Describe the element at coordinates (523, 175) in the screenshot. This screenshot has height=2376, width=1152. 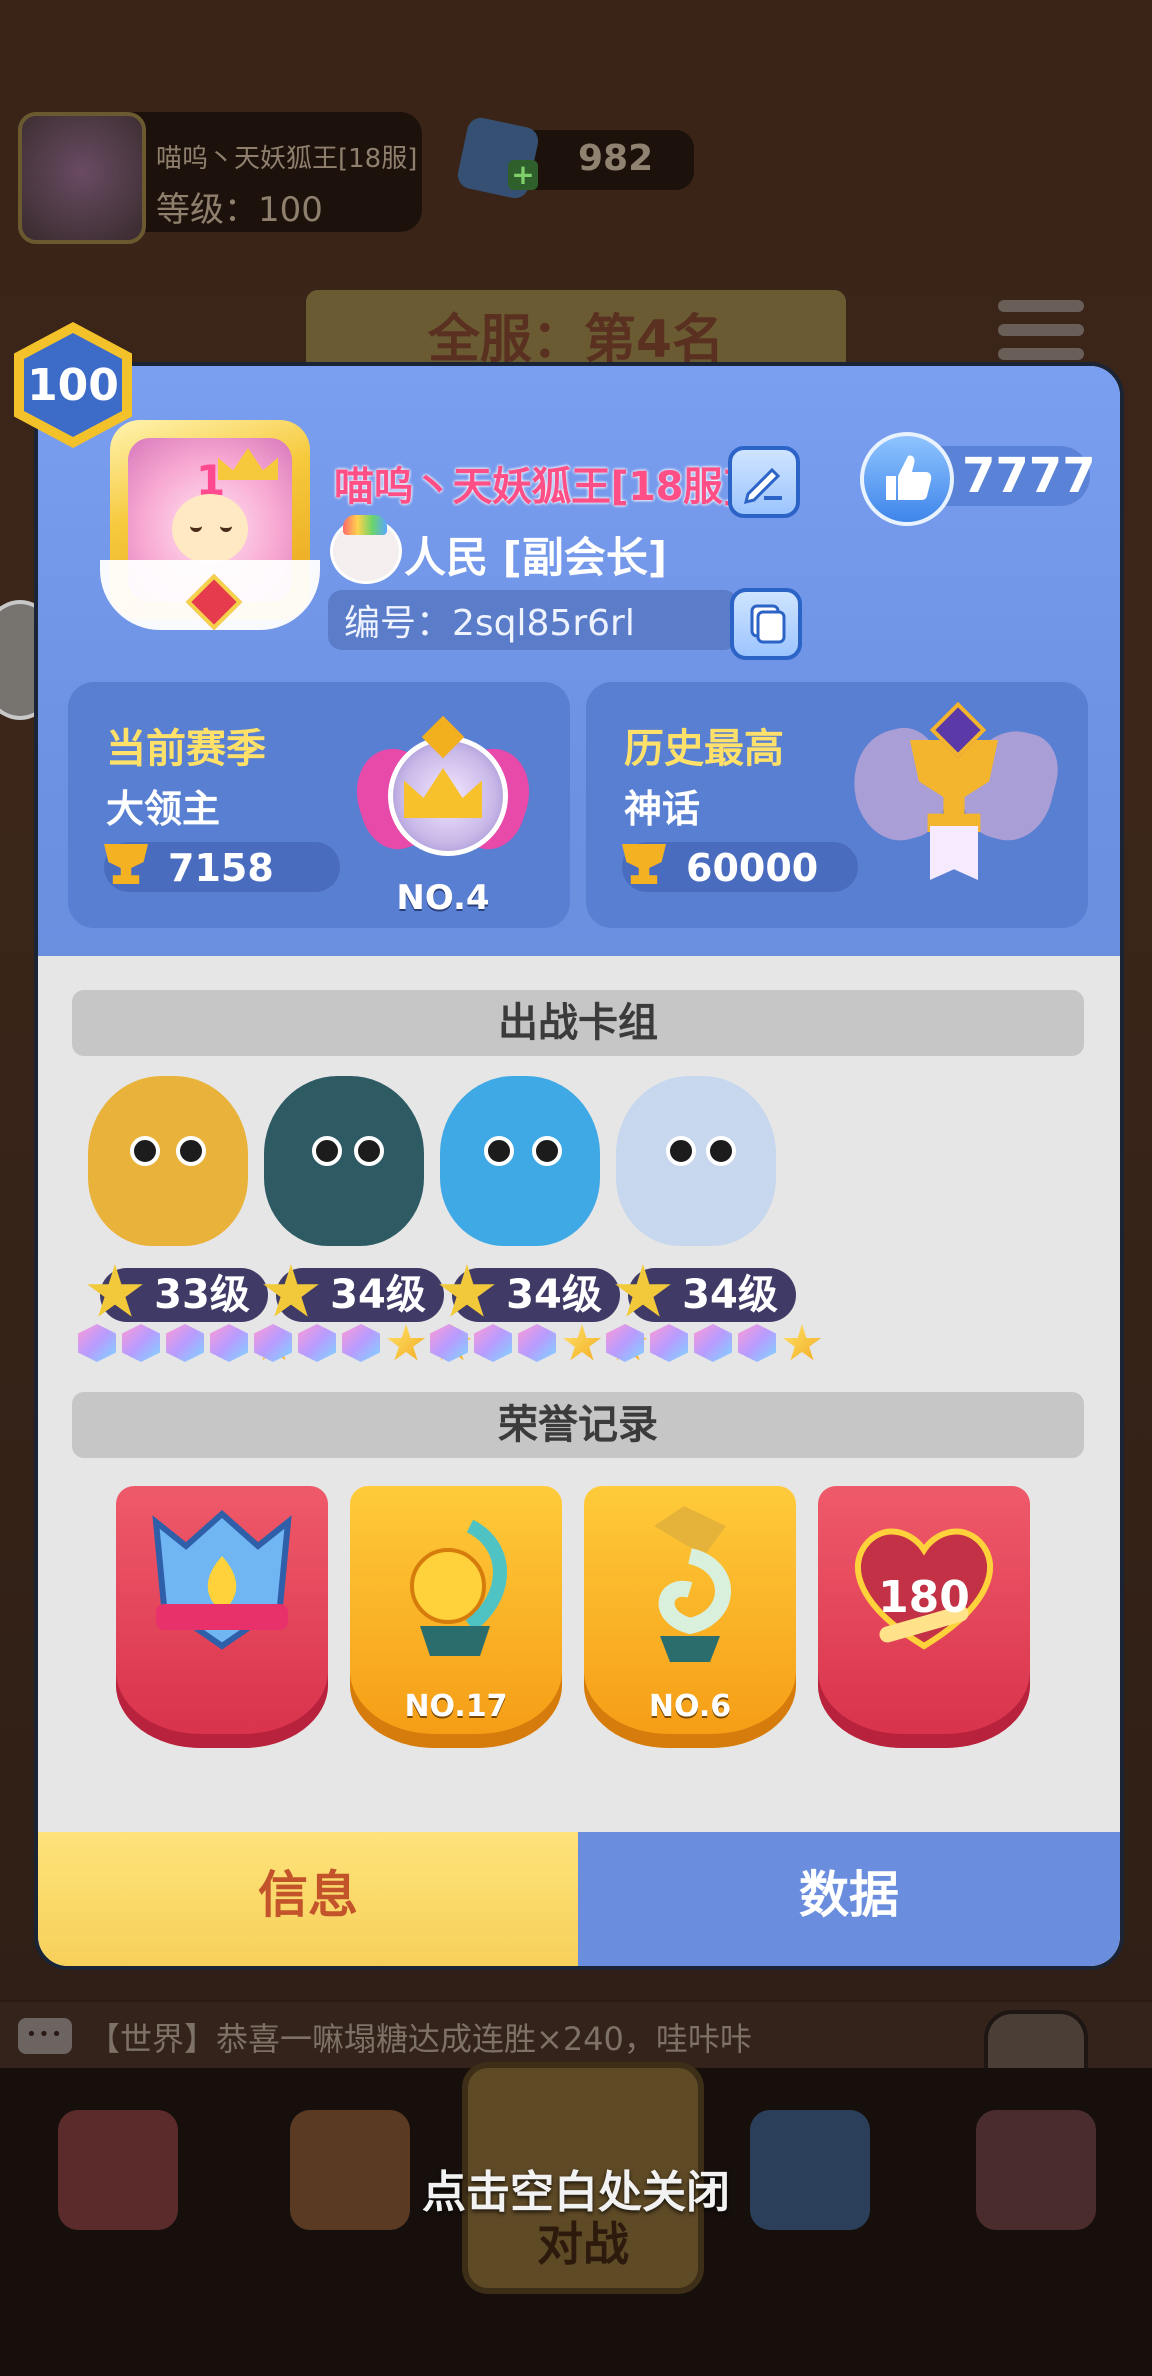
I see `add-gem-icon: +` at that location.